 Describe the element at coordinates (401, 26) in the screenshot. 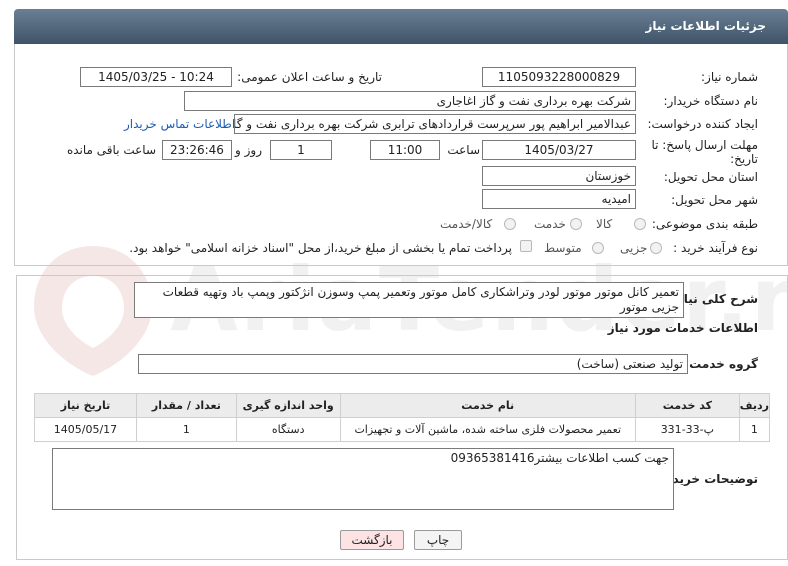

I see `header-bar: جزئیات اطلاعات نیاز` at that location.